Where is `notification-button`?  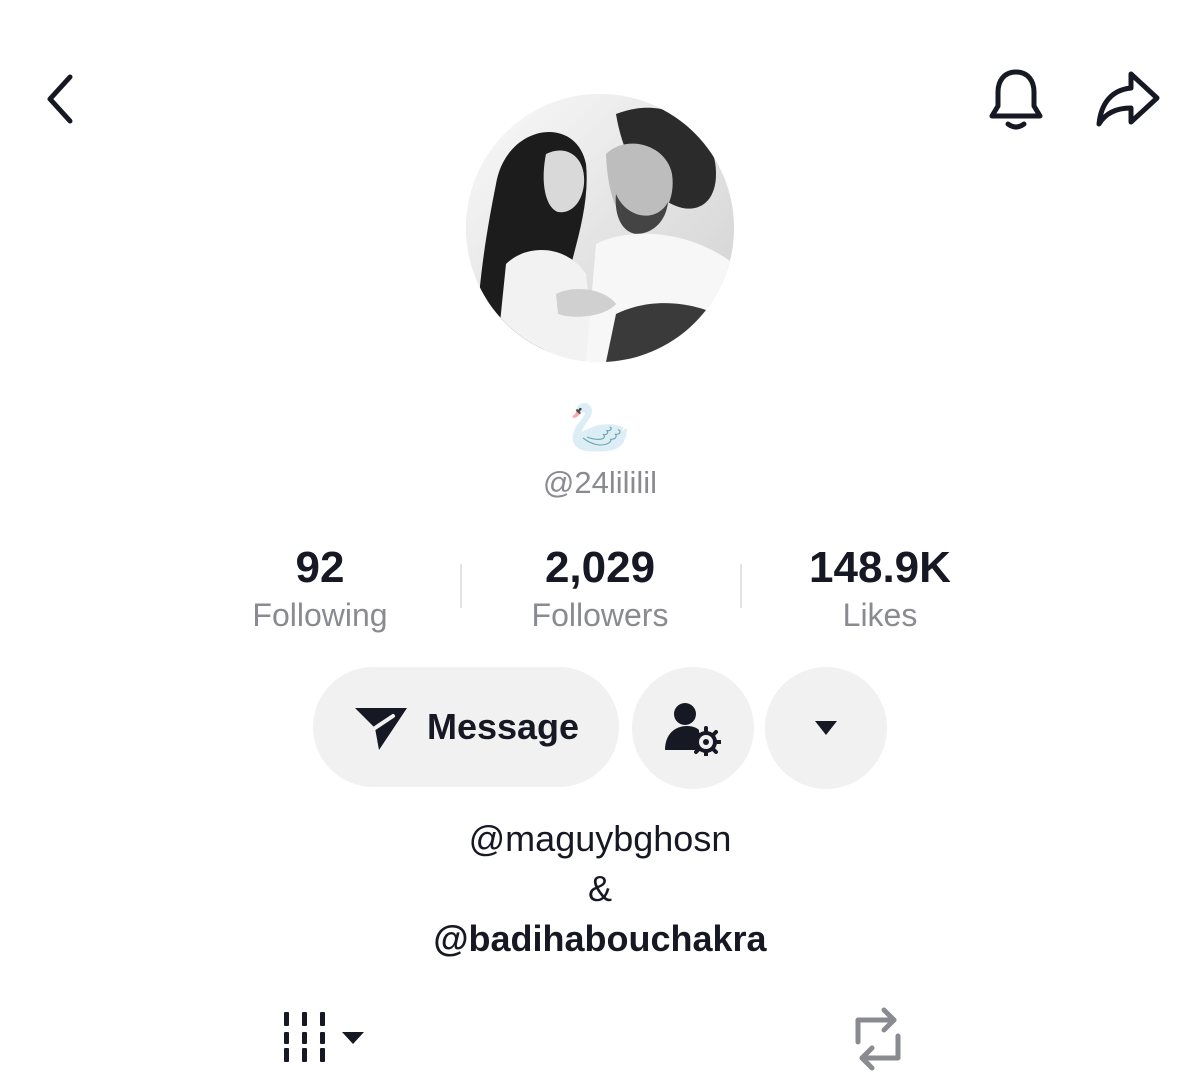
notification-button is located at coordinates (1016, 99).